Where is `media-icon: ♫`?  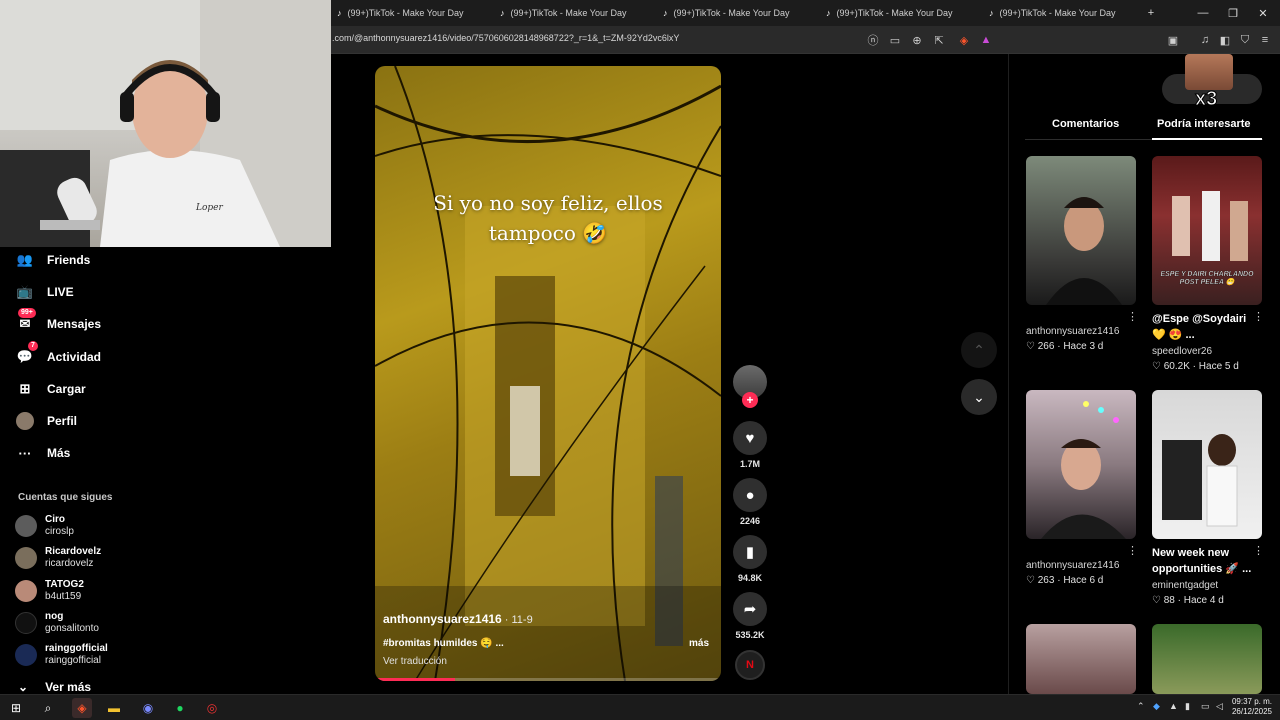
media-icon: ♫ is located at coordinates (1205, 40).